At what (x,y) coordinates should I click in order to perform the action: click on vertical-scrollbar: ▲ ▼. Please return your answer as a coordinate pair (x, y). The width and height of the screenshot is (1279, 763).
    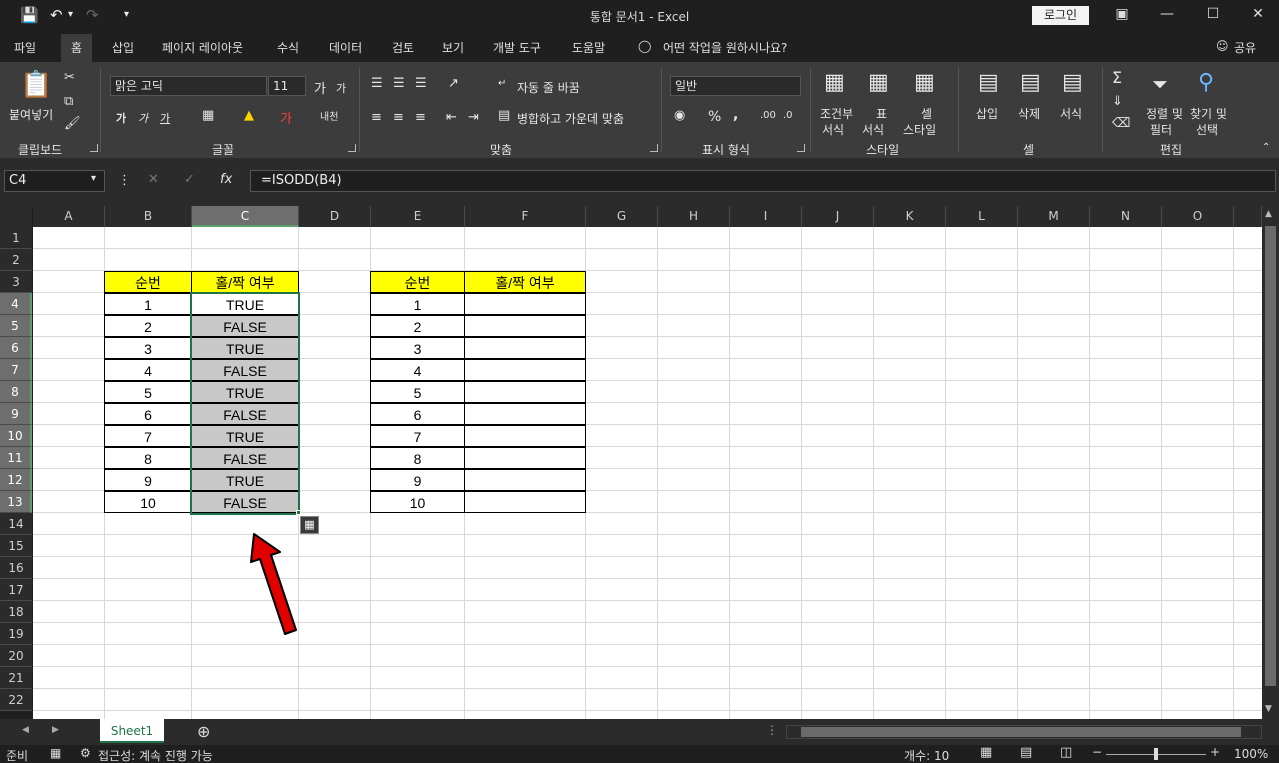
    Looking at the image, I should click on (1270, 462).